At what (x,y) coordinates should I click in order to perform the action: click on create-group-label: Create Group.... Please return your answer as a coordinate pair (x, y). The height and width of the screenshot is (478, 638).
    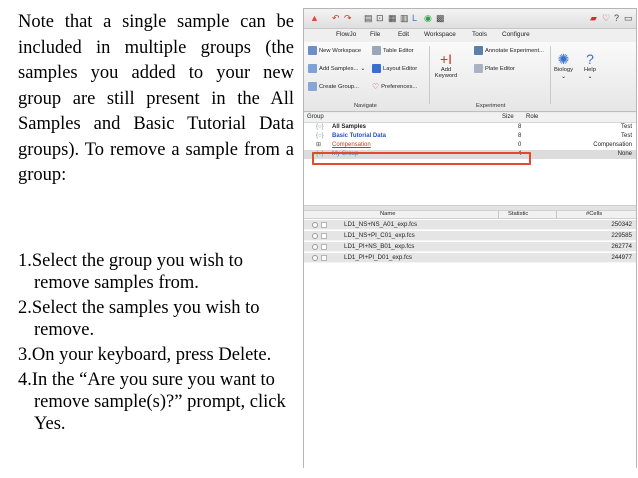
    Looking at the image, I should click on (339, 86).